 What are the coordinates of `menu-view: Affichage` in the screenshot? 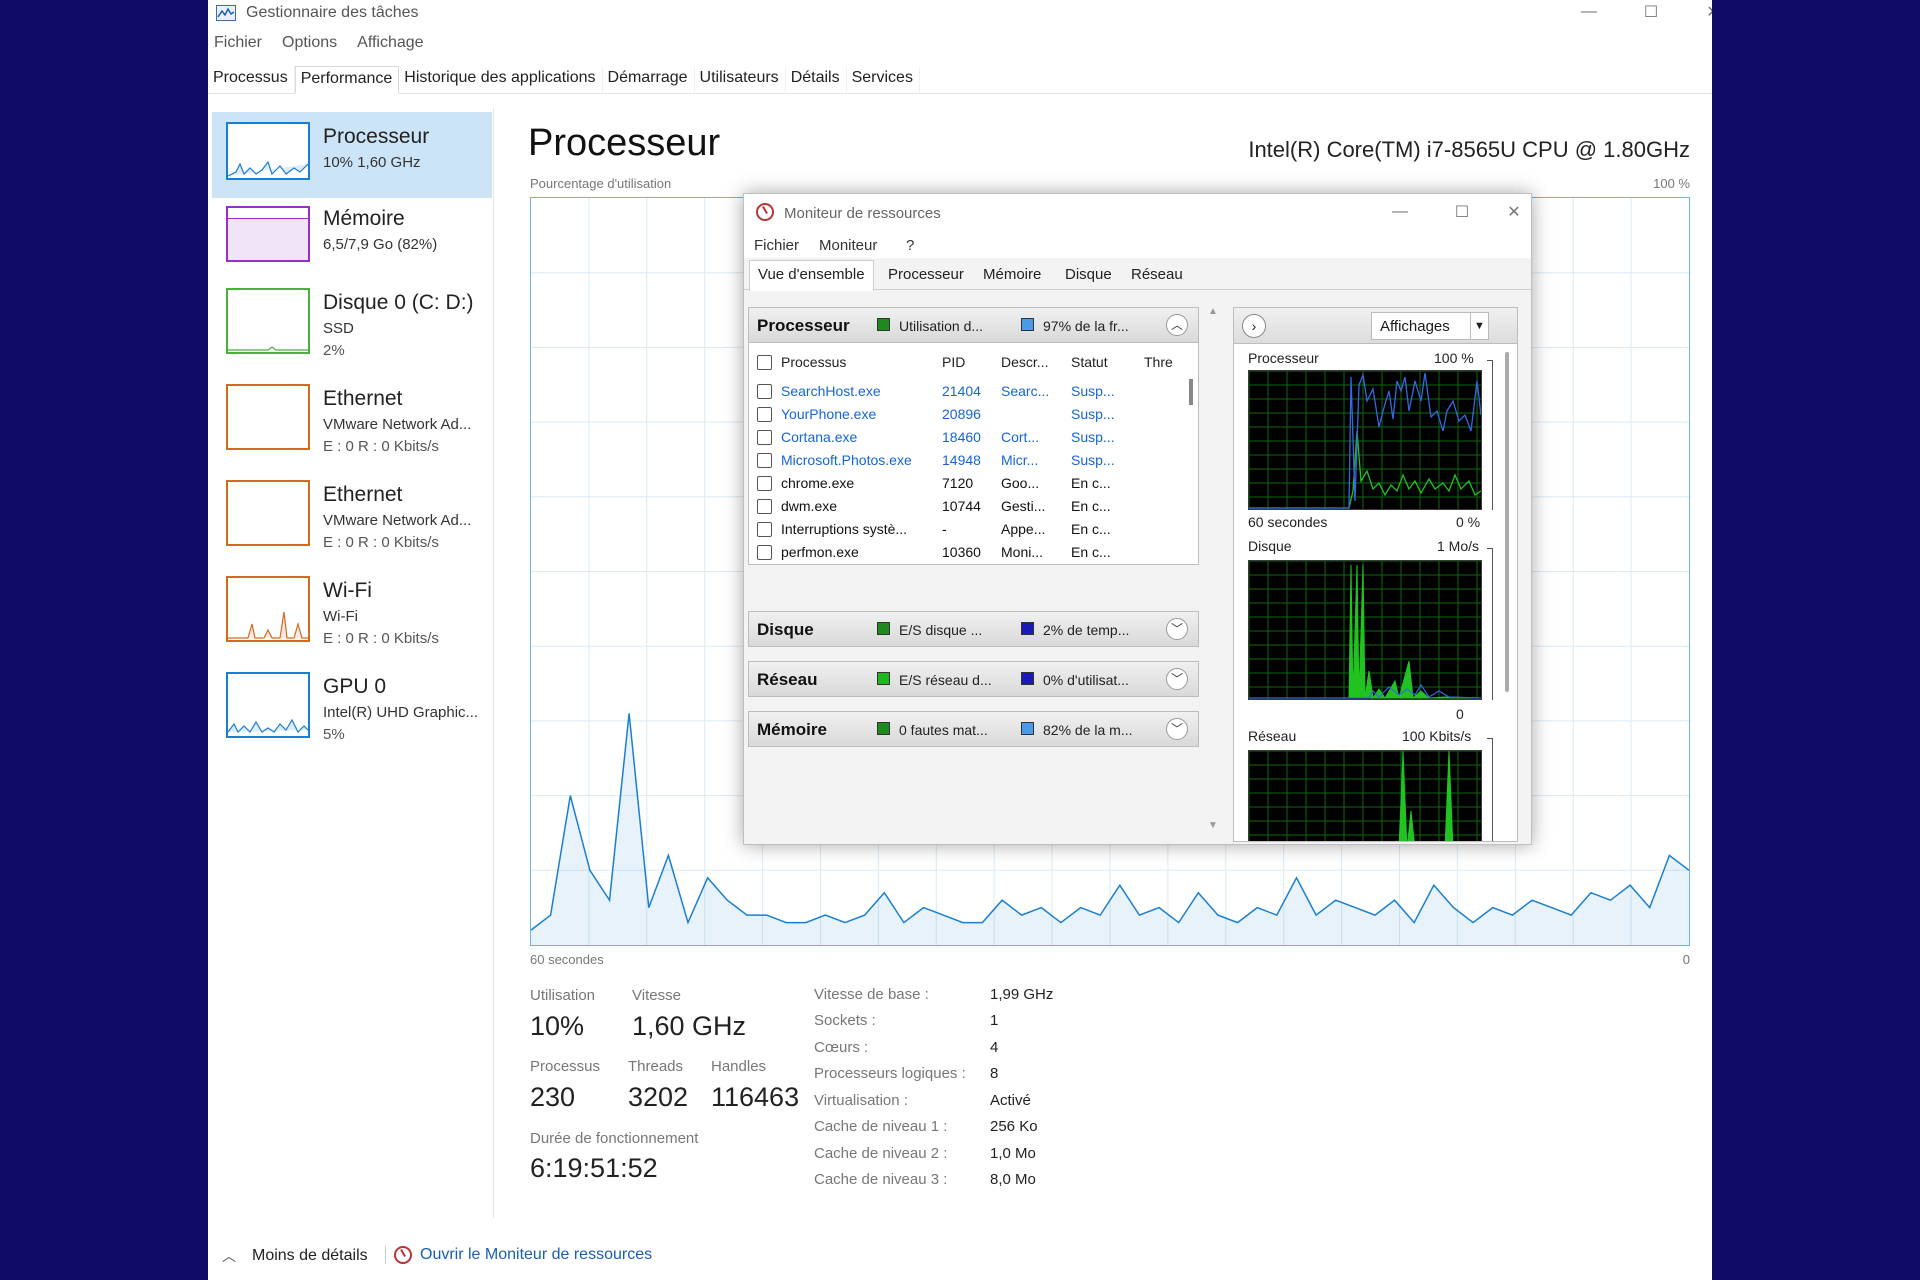 It's located at (390, 46).